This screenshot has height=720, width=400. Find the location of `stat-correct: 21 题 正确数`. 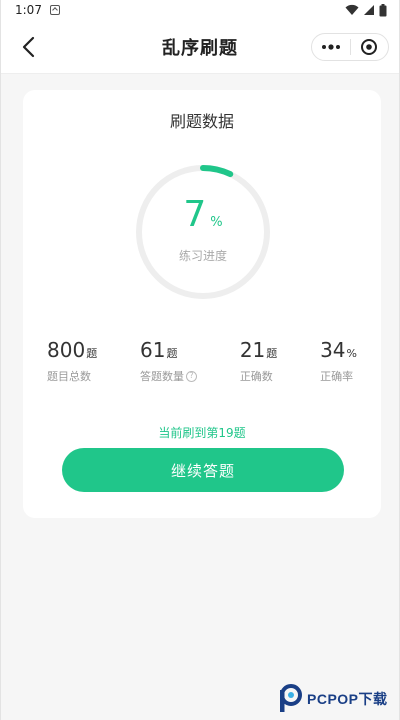

stat-correct: 21 题 正确数 is located at coordinates (258, 361).